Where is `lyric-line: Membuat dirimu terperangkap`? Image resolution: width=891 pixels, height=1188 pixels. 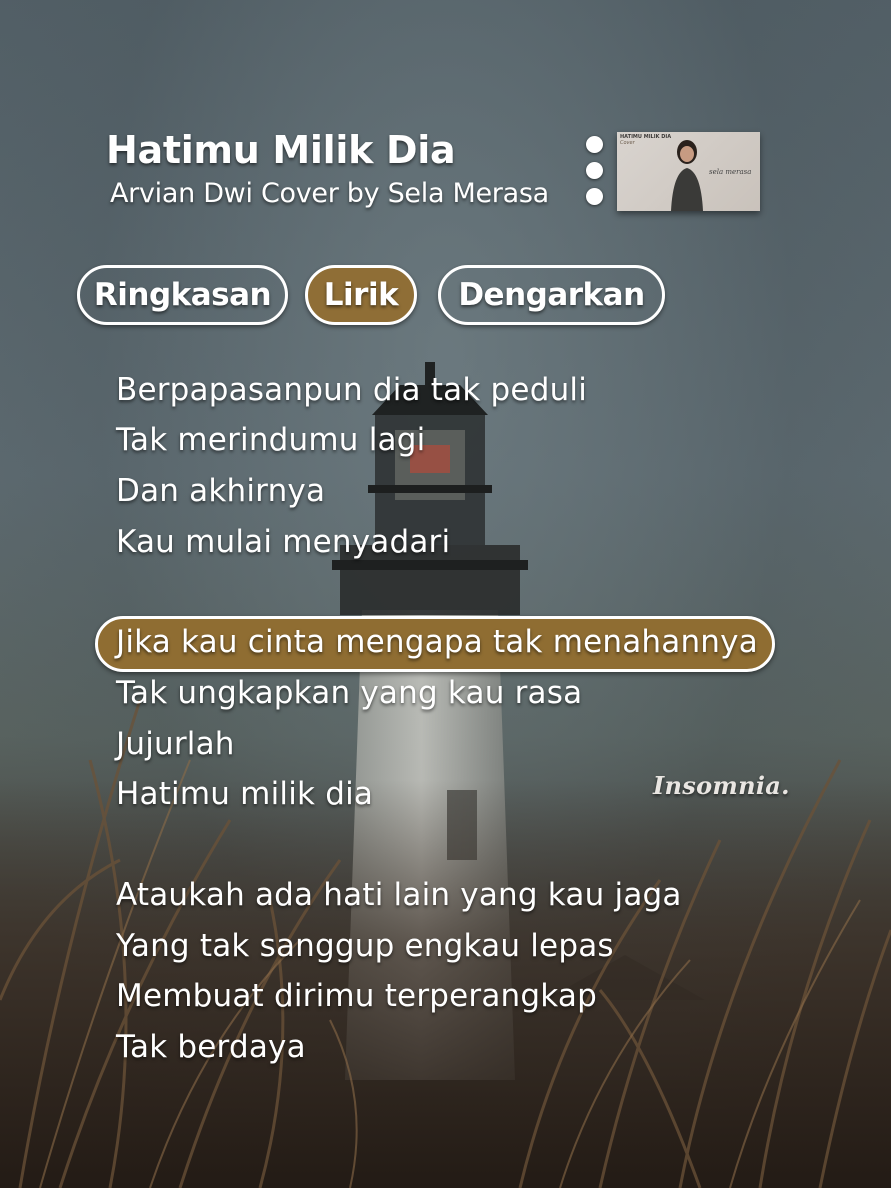 lyric-line: Membuat dirimu terperangkap is located at coordinates (356, 996).